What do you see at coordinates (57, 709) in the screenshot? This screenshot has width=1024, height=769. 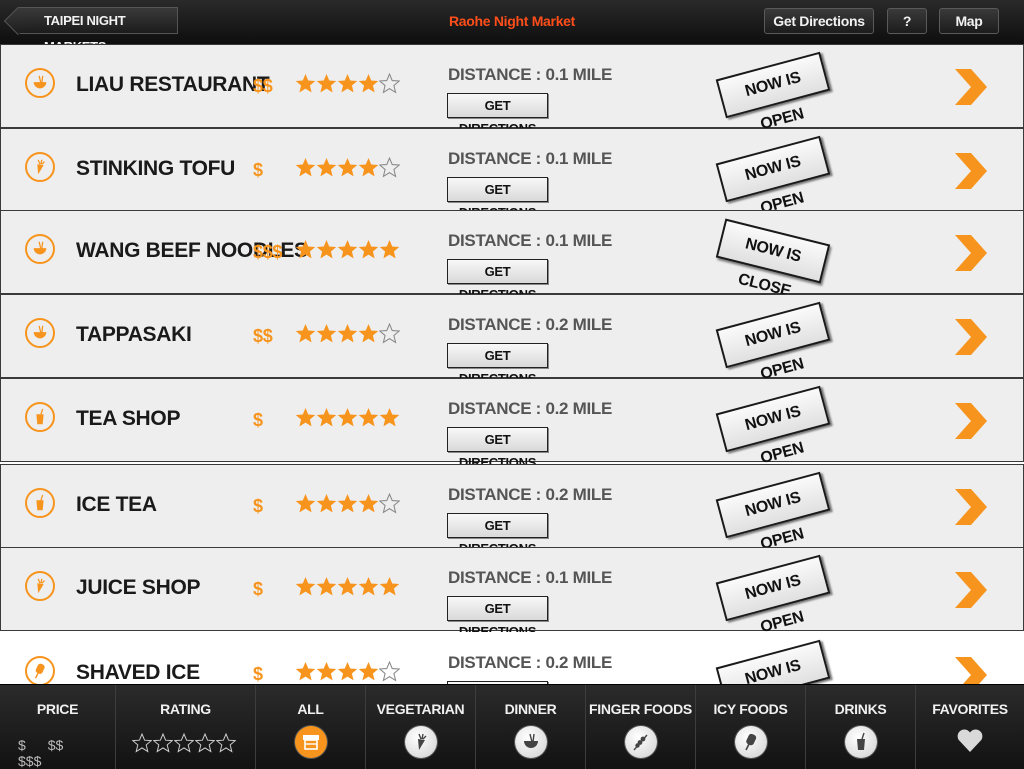 I see `price-filter-label: Price` at bounding box center [57, 709].